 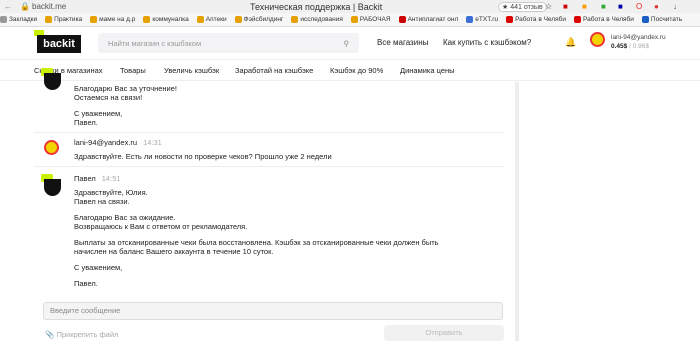 I want to click on search-icon: ⚲, so click(x=347, y=43).